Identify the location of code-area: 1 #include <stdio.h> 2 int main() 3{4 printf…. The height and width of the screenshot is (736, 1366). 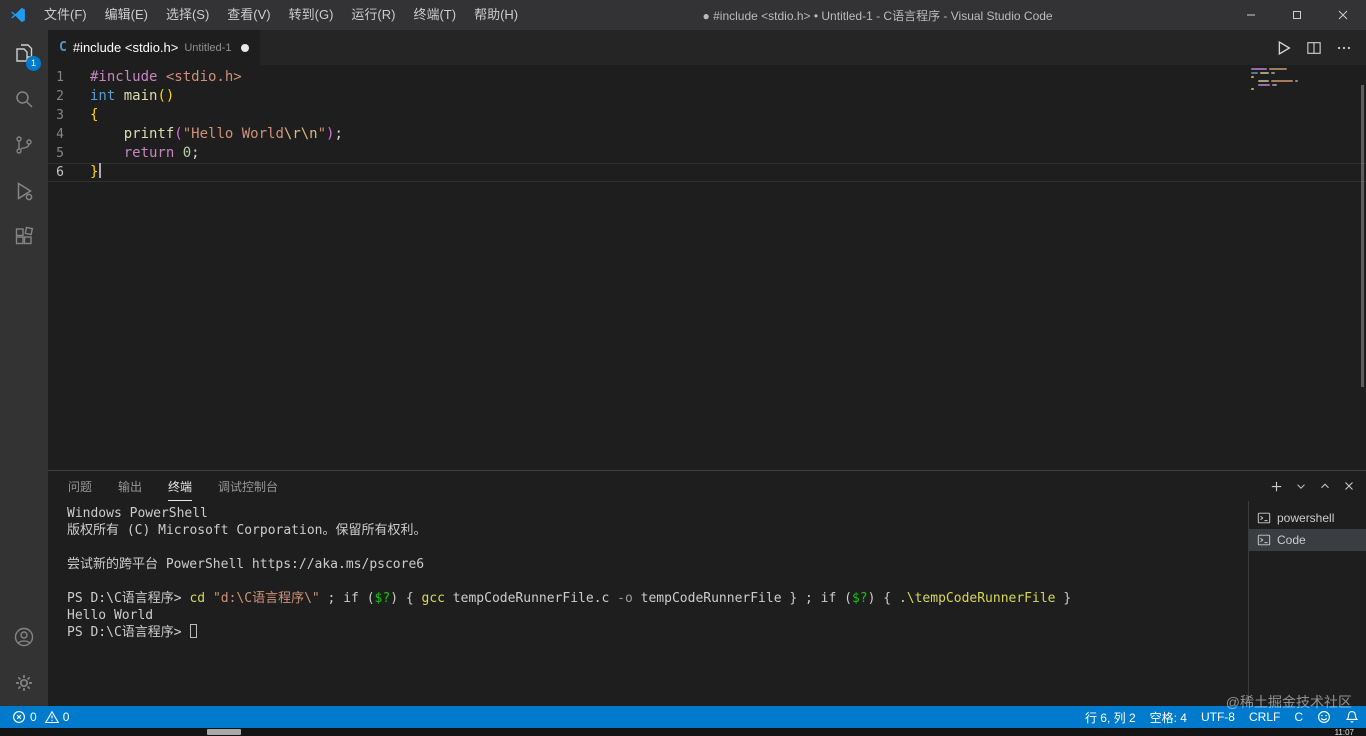
(707, 125).